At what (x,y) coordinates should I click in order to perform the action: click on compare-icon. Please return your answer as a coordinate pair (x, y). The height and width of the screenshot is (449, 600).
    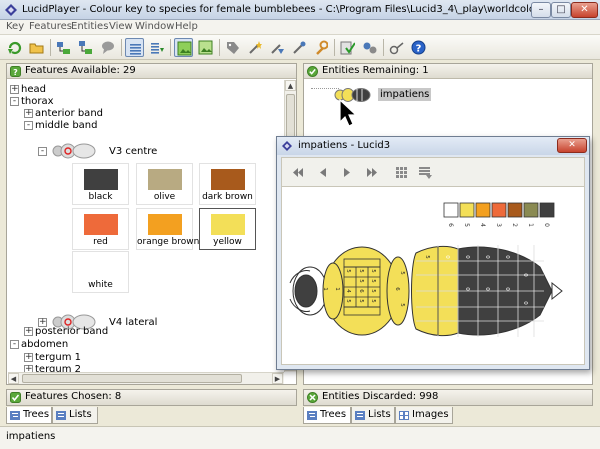
    Looking at the image, I should click on (369, 47).